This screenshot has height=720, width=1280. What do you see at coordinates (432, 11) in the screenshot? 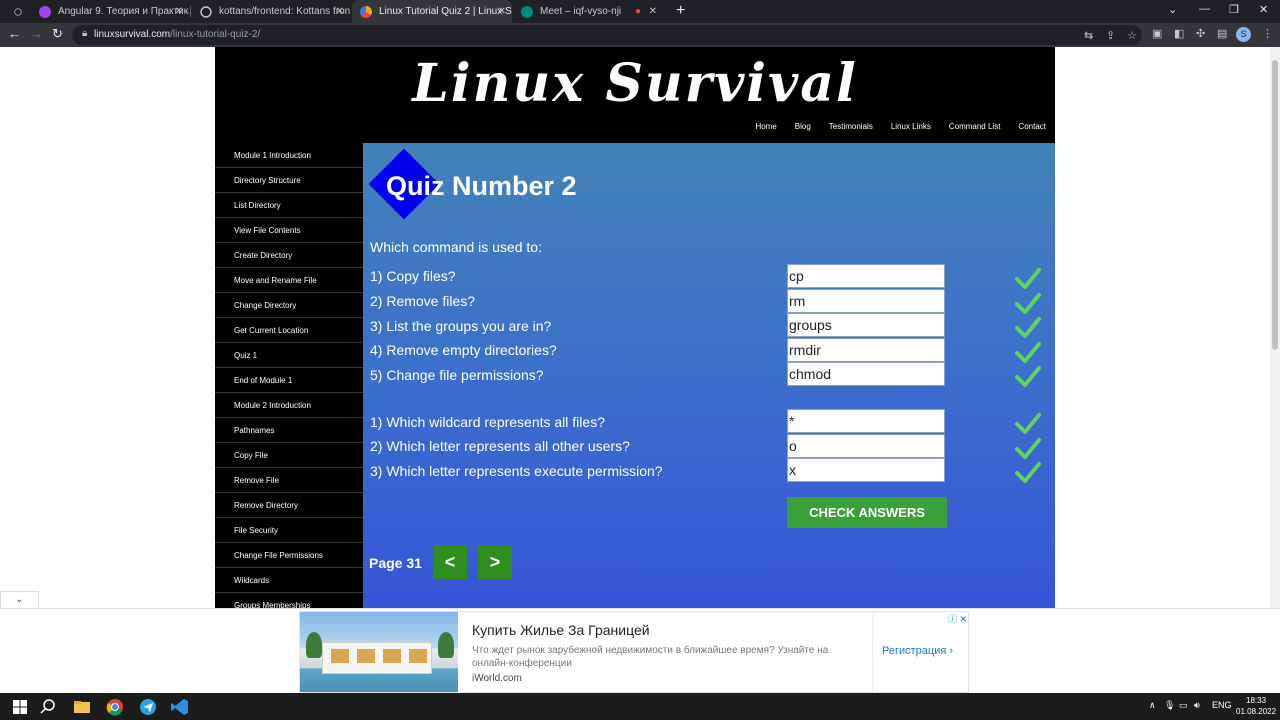
I see `tab-linux-quiz: Linux Tutorial Quiz 2 | Linux Surv ✕` at bounding box center [432, 11].